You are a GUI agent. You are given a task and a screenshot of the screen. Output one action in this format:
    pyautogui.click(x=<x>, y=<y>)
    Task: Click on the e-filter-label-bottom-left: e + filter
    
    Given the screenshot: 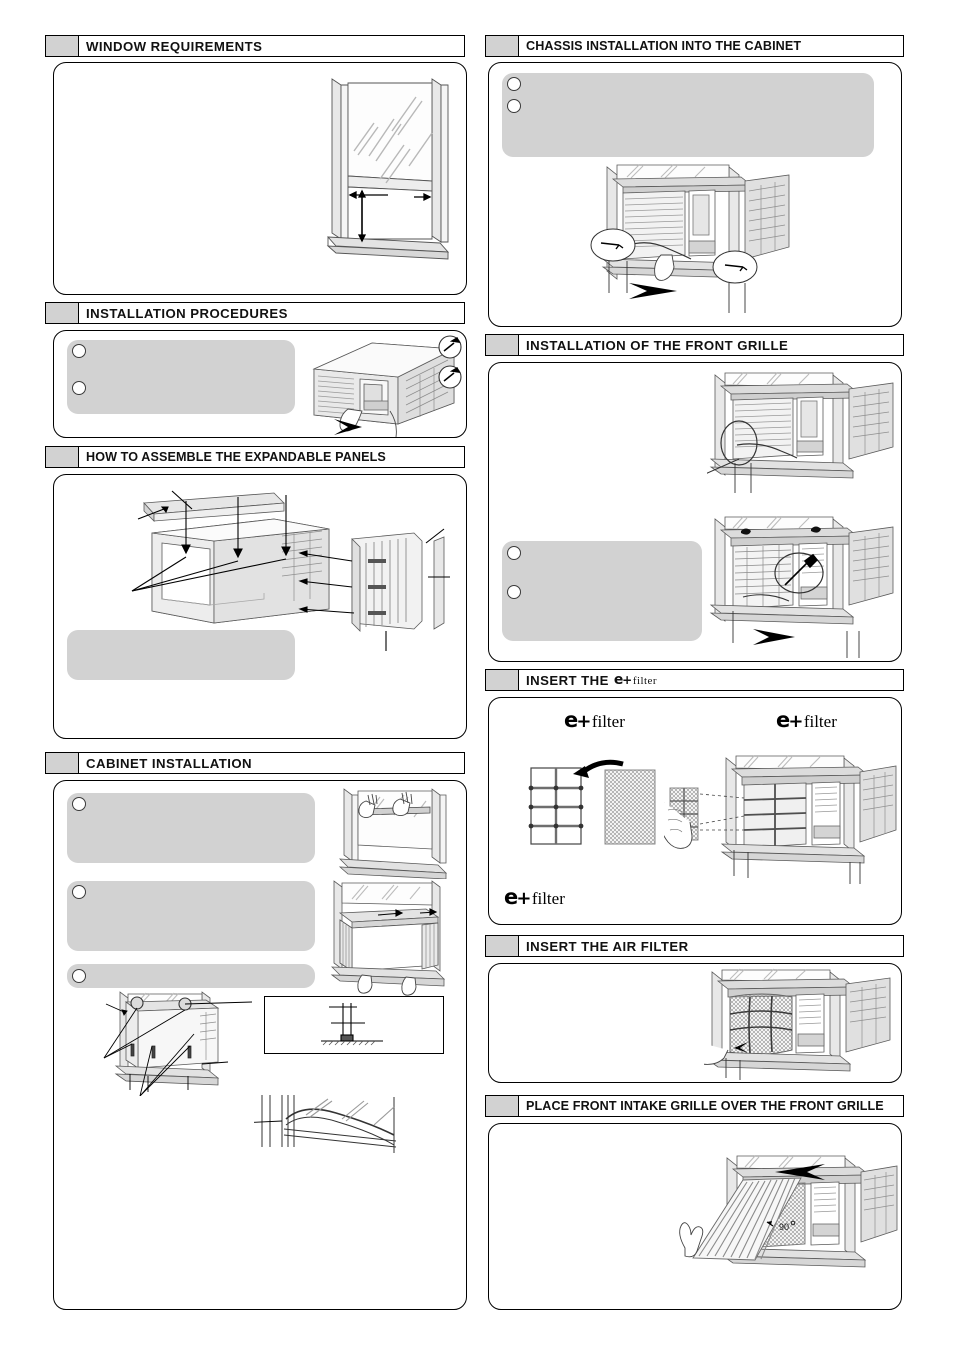 What is the action you would take?
    pyautogui.click(x=535, y=897)
    